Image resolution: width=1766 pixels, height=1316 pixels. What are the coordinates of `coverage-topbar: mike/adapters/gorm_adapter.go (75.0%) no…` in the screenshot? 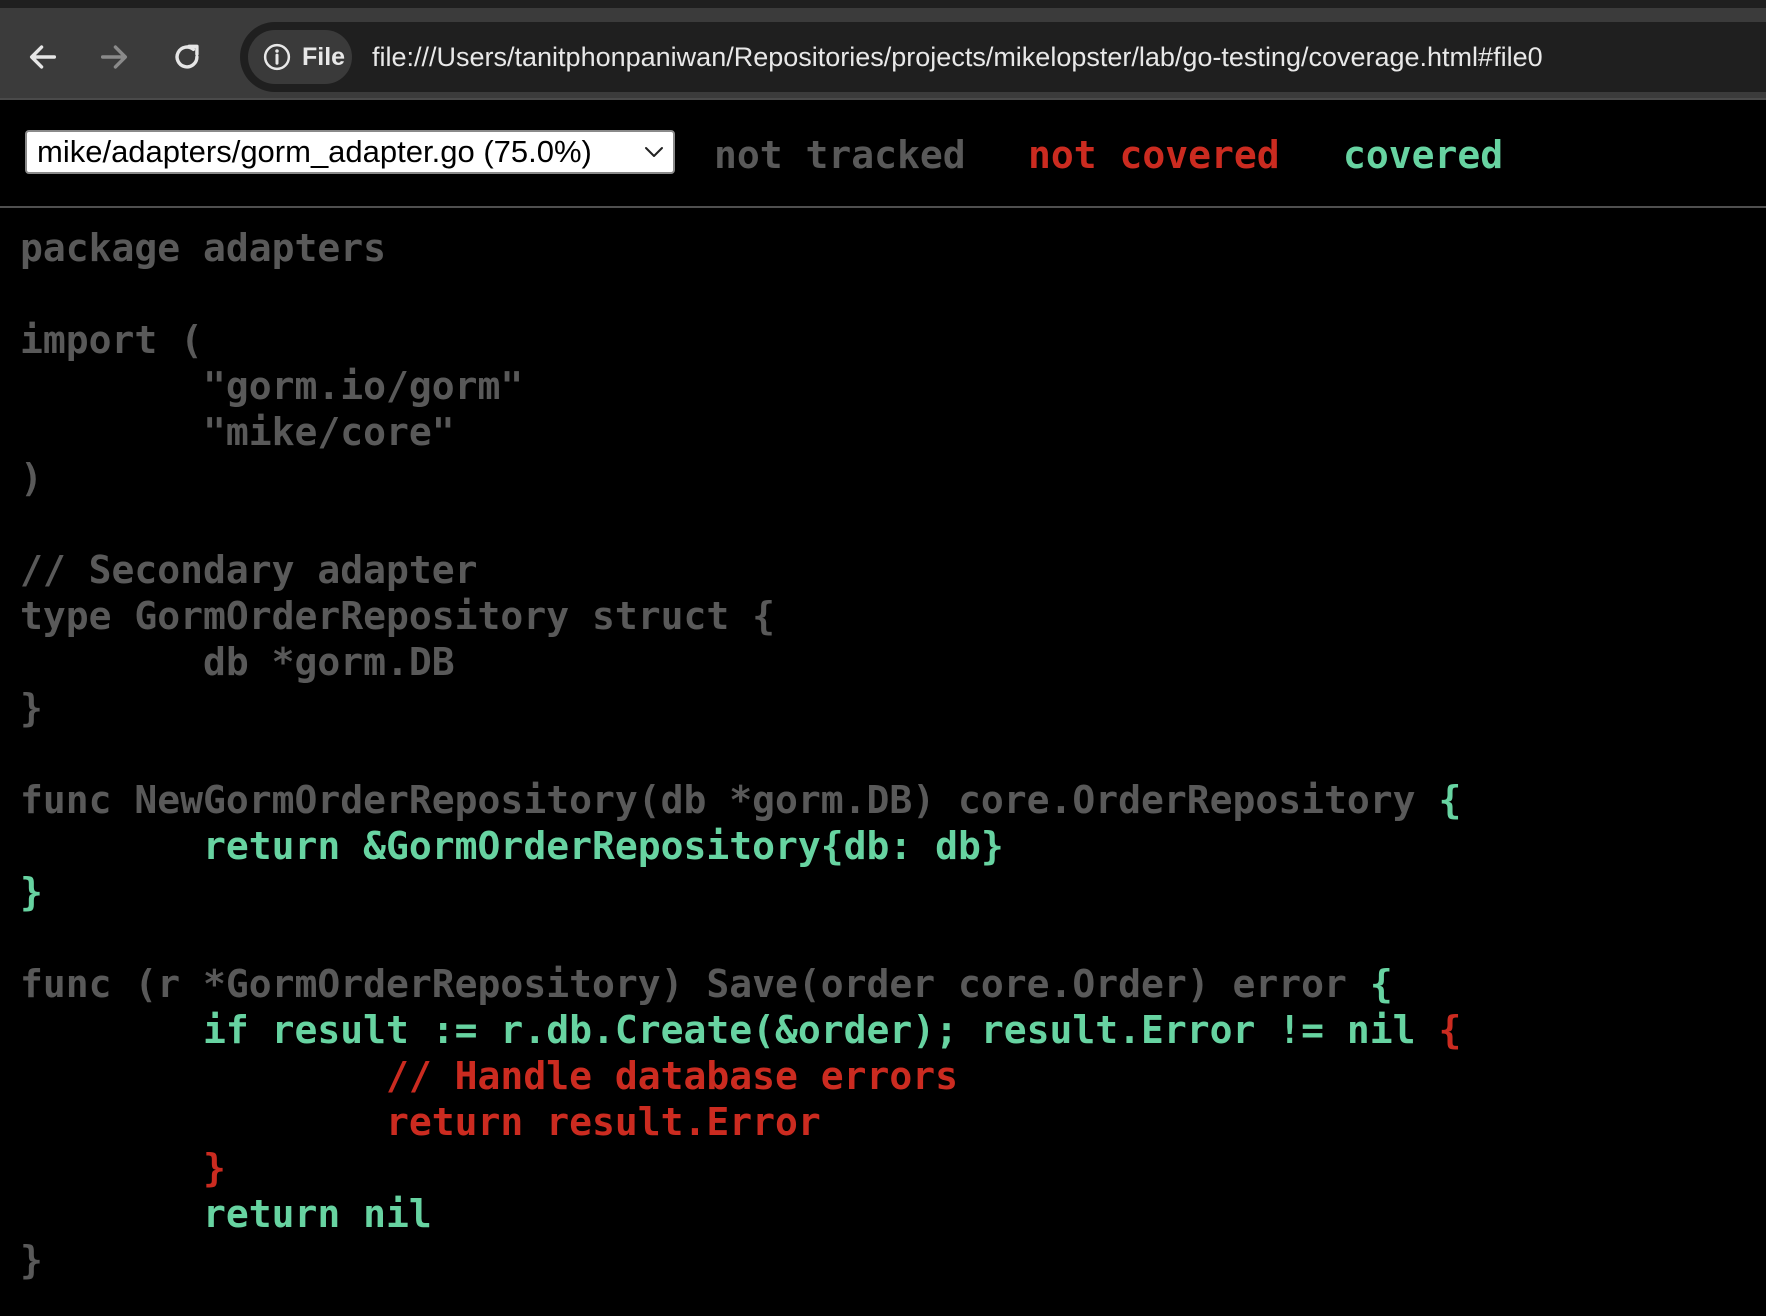 It's located at (883, 154).